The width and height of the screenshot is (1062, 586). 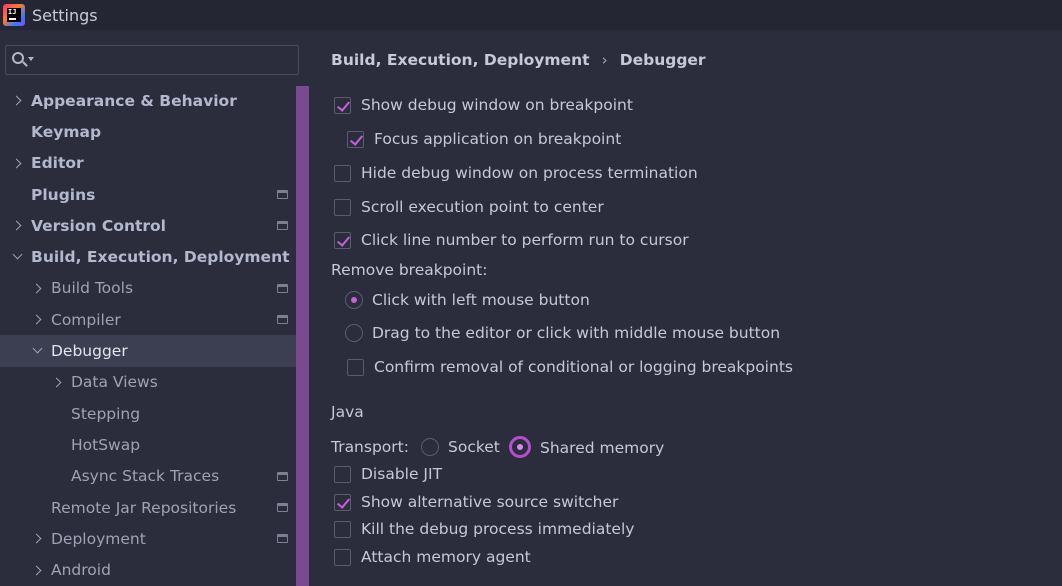 What do you see at coordinates (106, 444) in the screenshot?
I see `tree-item-label: HotSwap` at bounding box center [106, 444].